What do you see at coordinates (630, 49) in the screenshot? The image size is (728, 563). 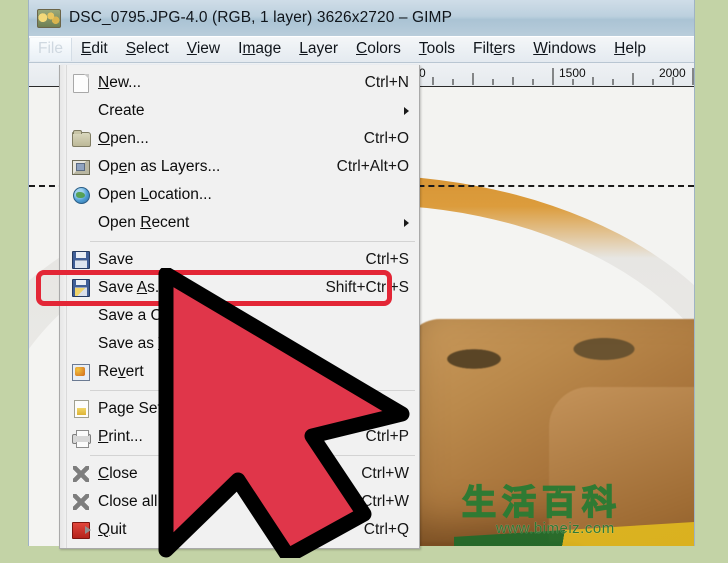 I see `menubar-item-help: Help` at bounding box center [630, 49].